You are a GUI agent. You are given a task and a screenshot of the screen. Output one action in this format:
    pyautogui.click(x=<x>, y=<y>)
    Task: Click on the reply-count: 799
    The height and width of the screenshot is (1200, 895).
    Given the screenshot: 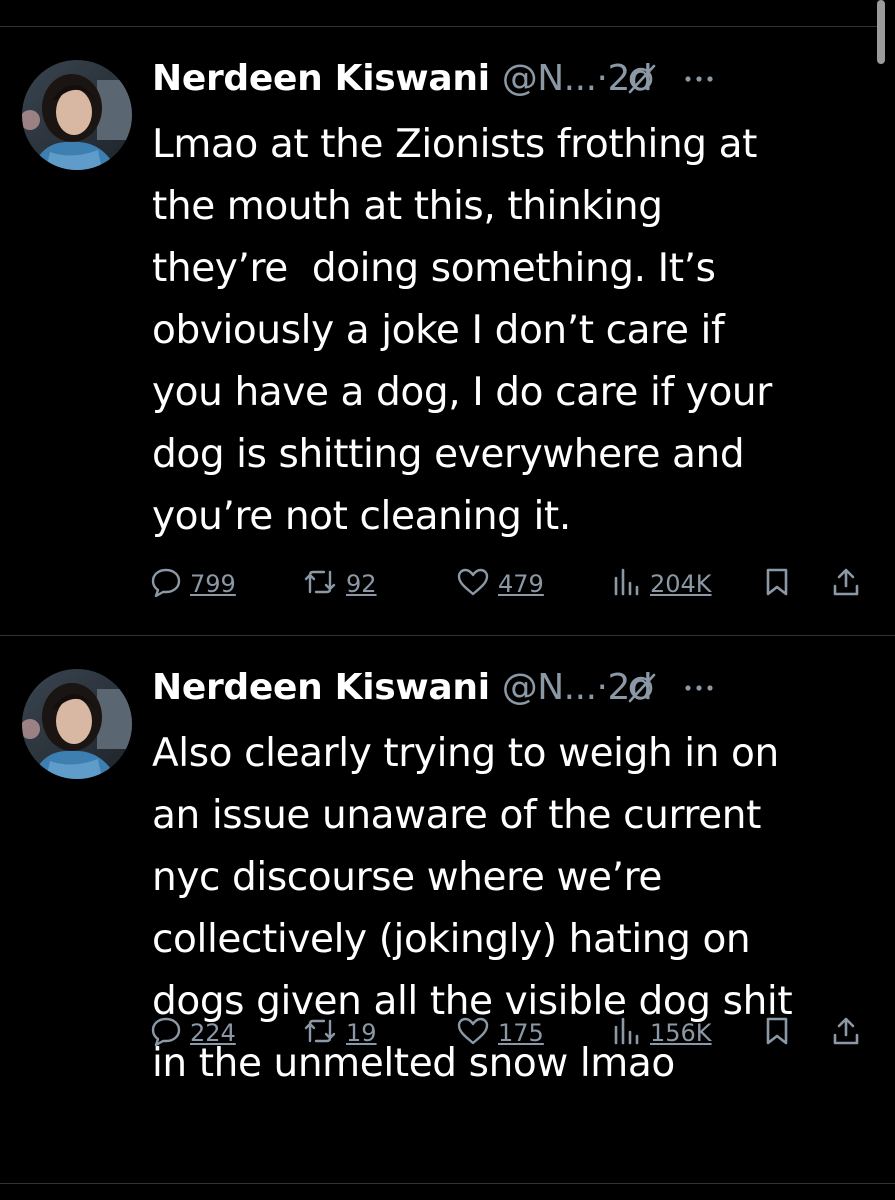 What is the action you would take?
    pyautogui.click(x=213, y=584)
    